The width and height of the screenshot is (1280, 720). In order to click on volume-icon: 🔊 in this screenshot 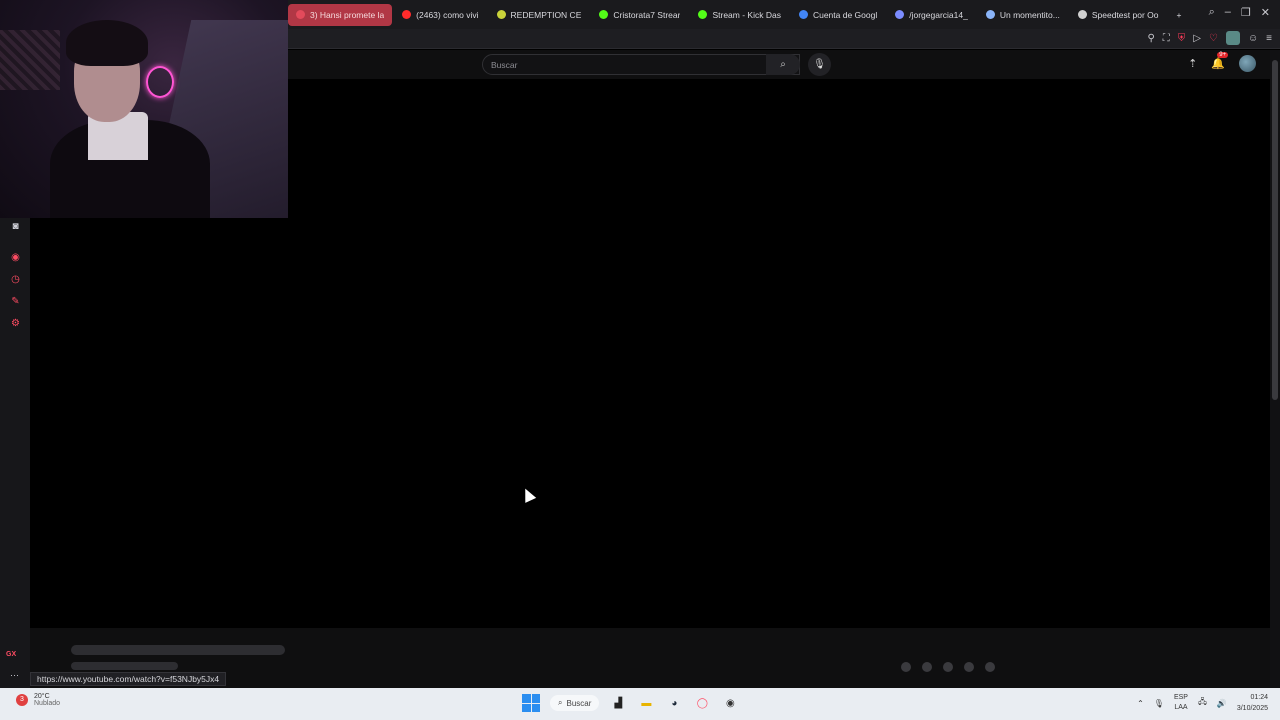, I will do `click(1222, 703)`.